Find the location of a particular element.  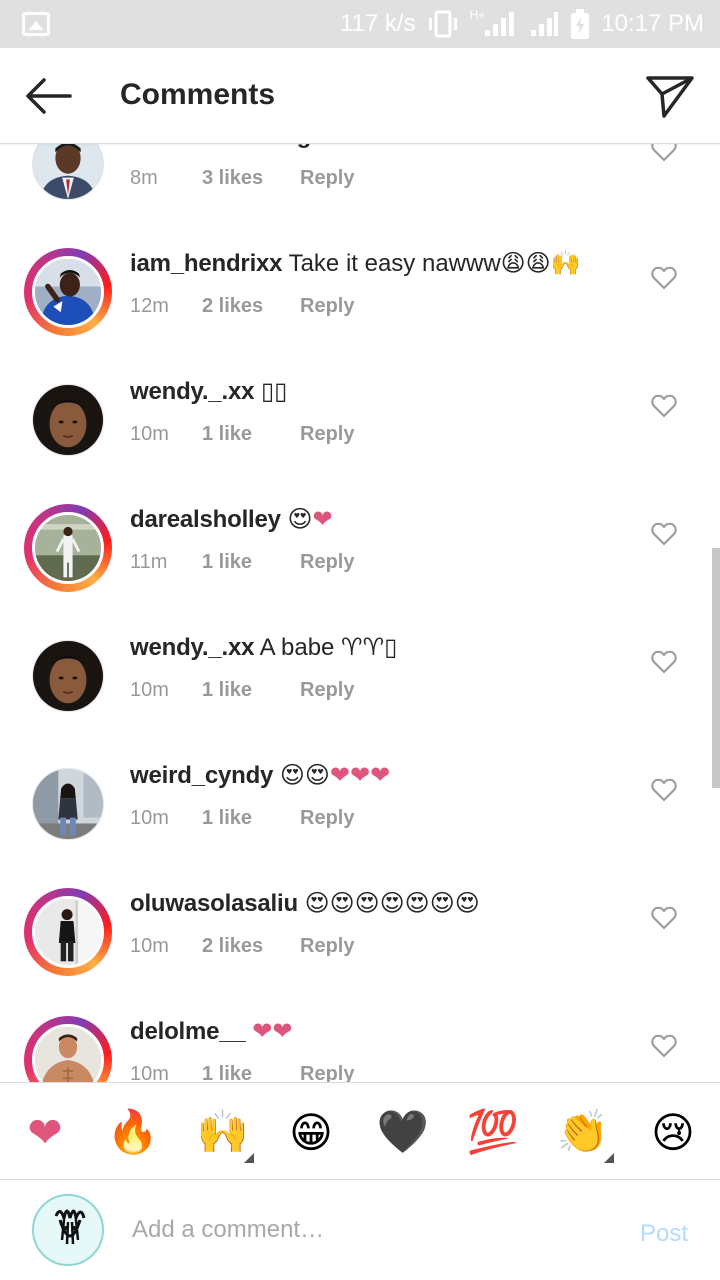

red-heart-icon: ❤ is located at coordinates (45, 1132).